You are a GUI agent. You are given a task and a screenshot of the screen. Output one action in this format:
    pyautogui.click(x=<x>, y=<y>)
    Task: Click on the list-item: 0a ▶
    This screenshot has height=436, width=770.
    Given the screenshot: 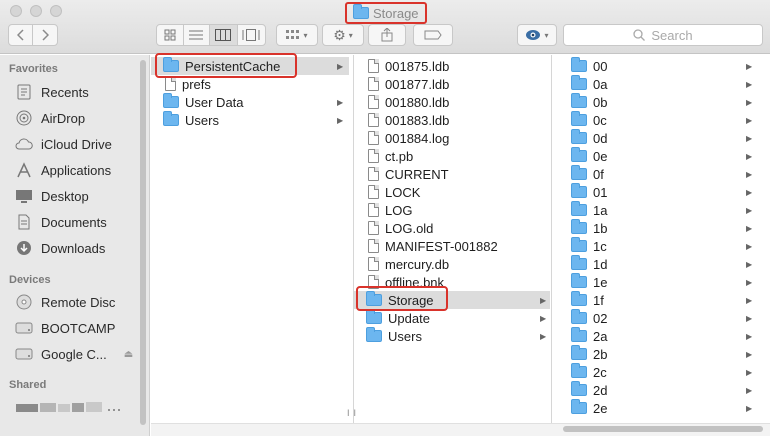 What is the action you would take?
    pyautogui.click(x=655, y=84)
    